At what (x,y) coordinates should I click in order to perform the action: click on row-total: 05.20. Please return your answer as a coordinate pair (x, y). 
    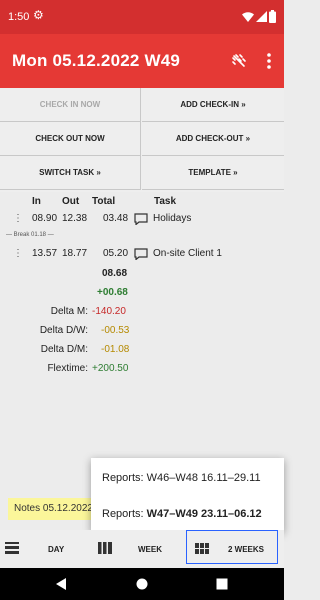
    Looking at the image, I should click on (116, 253).